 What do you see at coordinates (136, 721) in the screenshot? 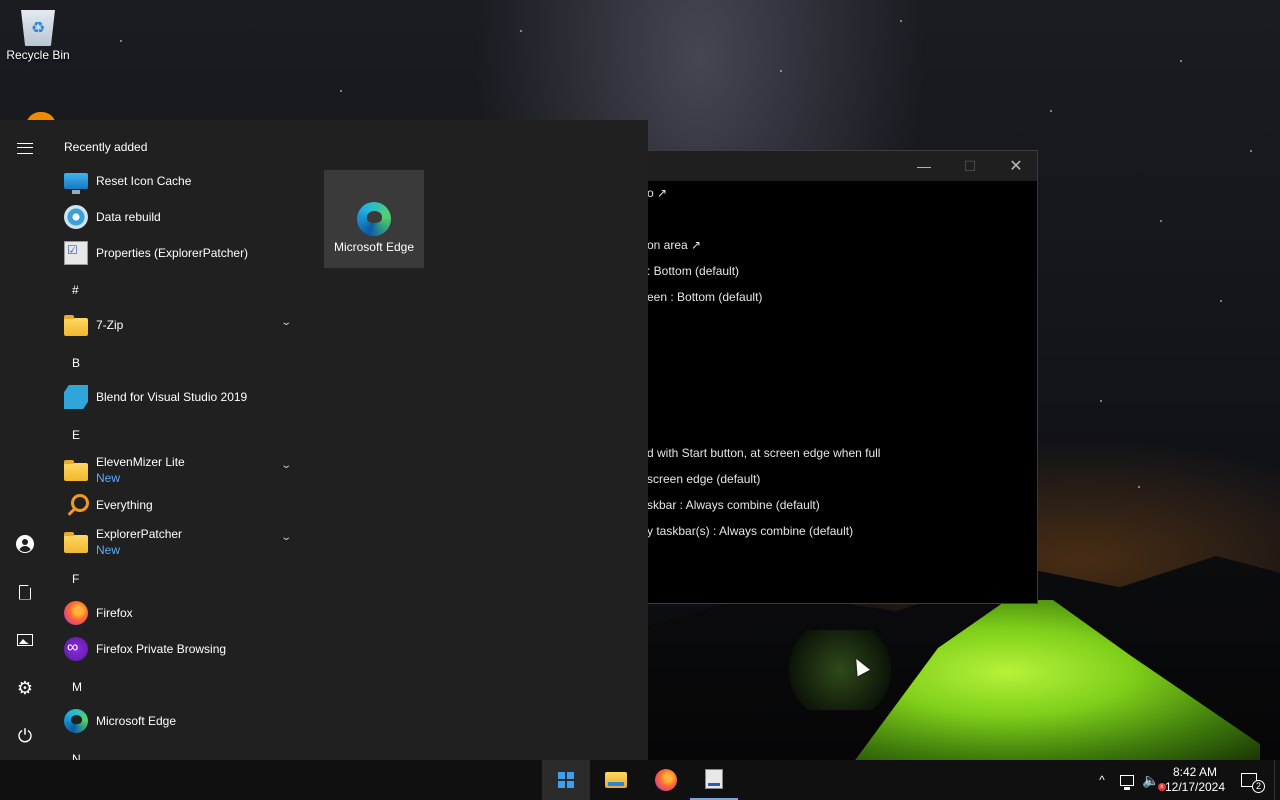
I see `app-name: Microsoft Edge` at bounding box center [136, 721].